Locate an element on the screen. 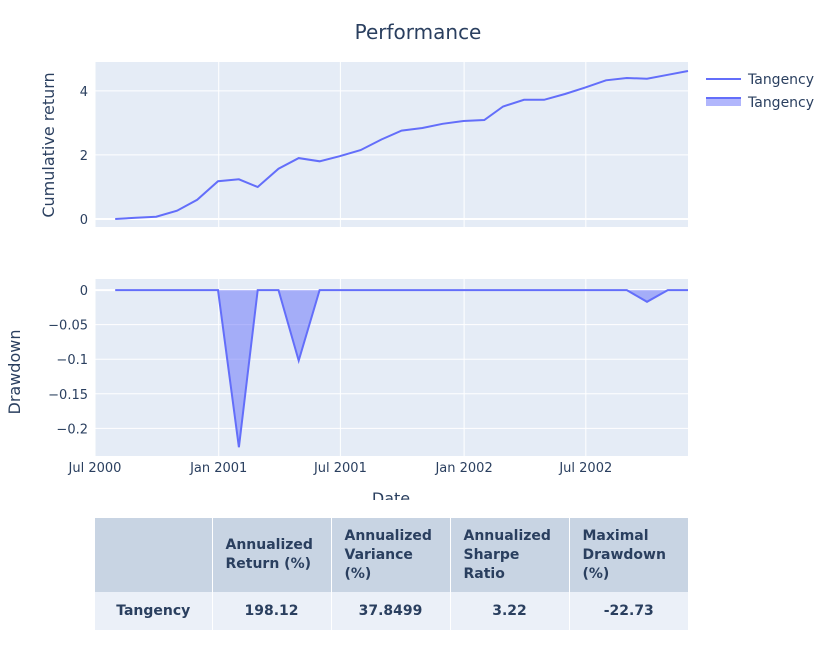  x-tick-label: Jan 2001 is located at coordinates (218, 468).